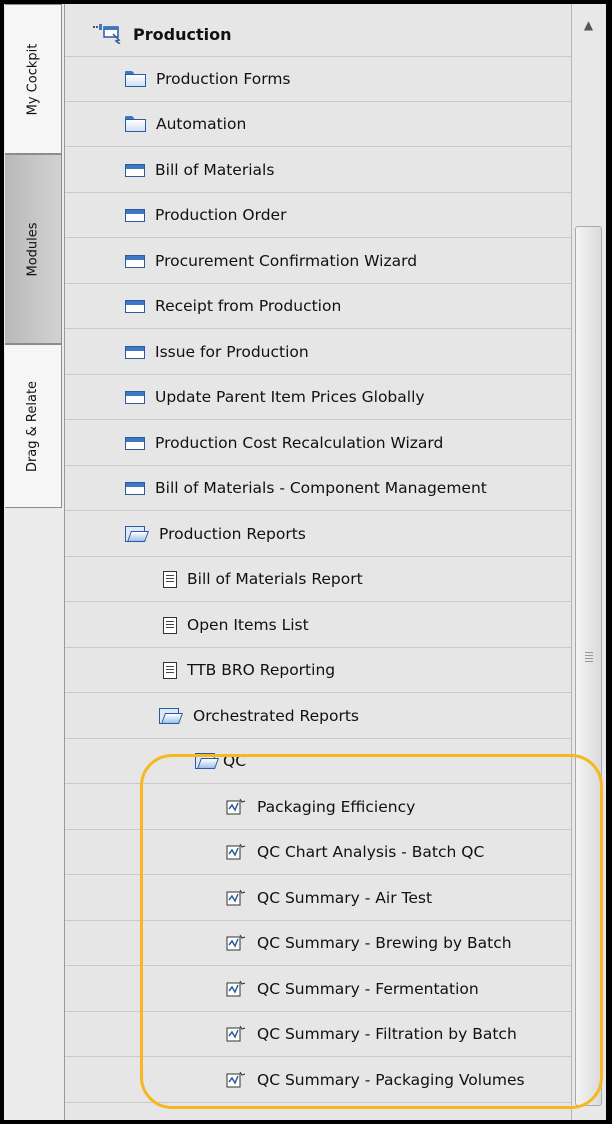 The height and width of the screenshot is (1124, 612). What do you see at coordinates (321, 488) in the screenshot?
I see `tree-item-label: Bill of Materials - Component Management` at bounding box center [321, 488].